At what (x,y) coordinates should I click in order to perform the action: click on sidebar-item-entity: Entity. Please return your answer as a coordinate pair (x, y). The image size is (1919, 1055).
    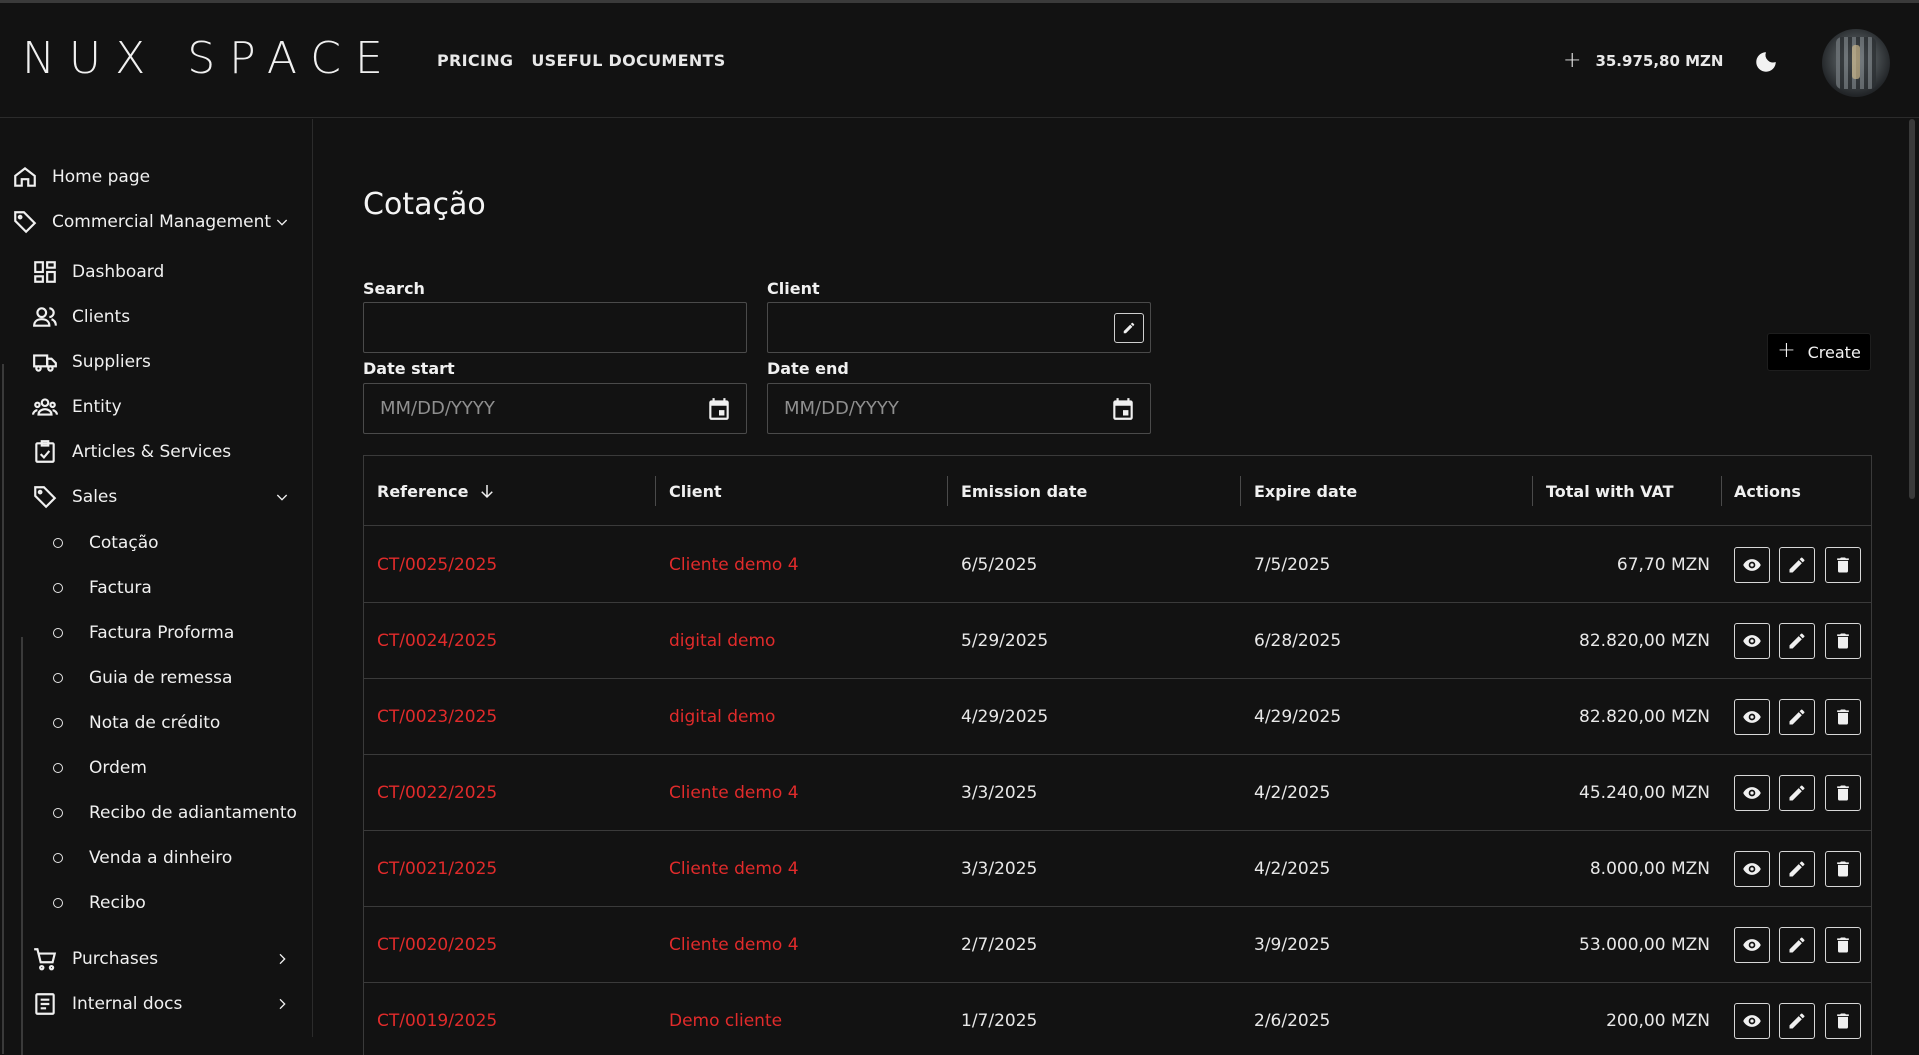
    Looking at the image, I should click on (77, 407).